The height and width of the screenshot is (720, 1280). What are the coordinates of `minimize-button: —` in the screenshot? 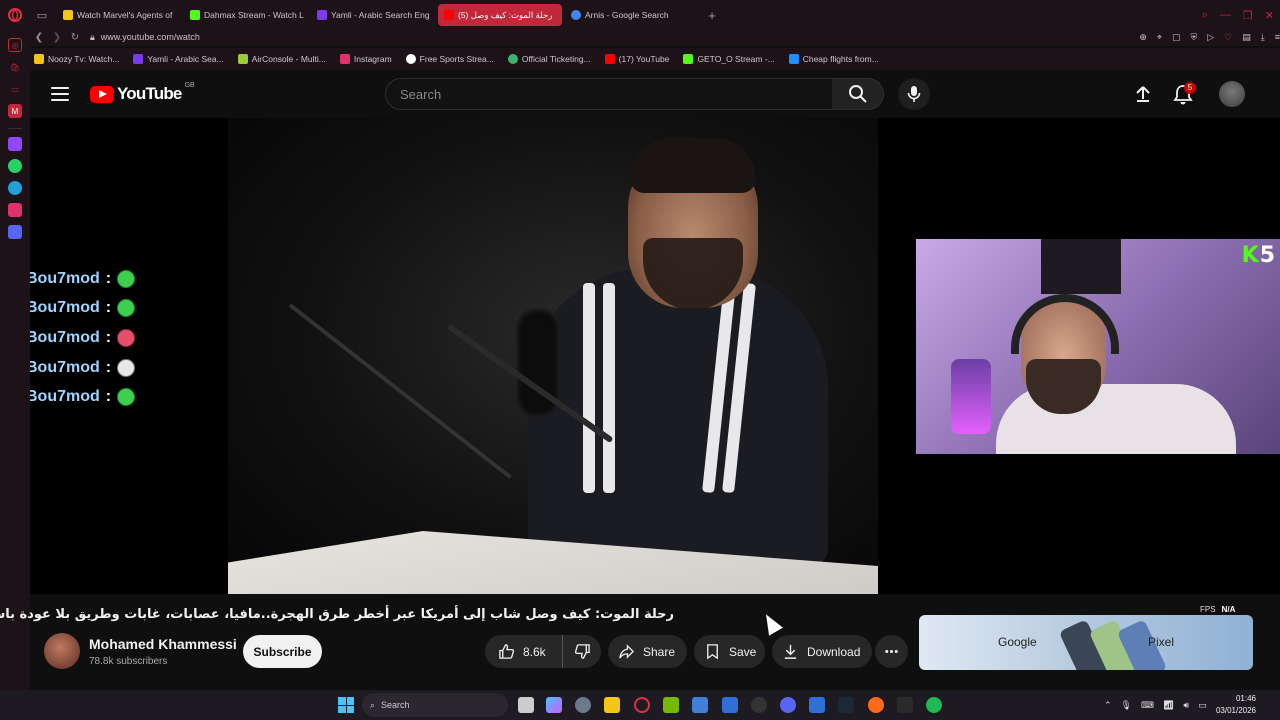 It's located at (1225, 15).